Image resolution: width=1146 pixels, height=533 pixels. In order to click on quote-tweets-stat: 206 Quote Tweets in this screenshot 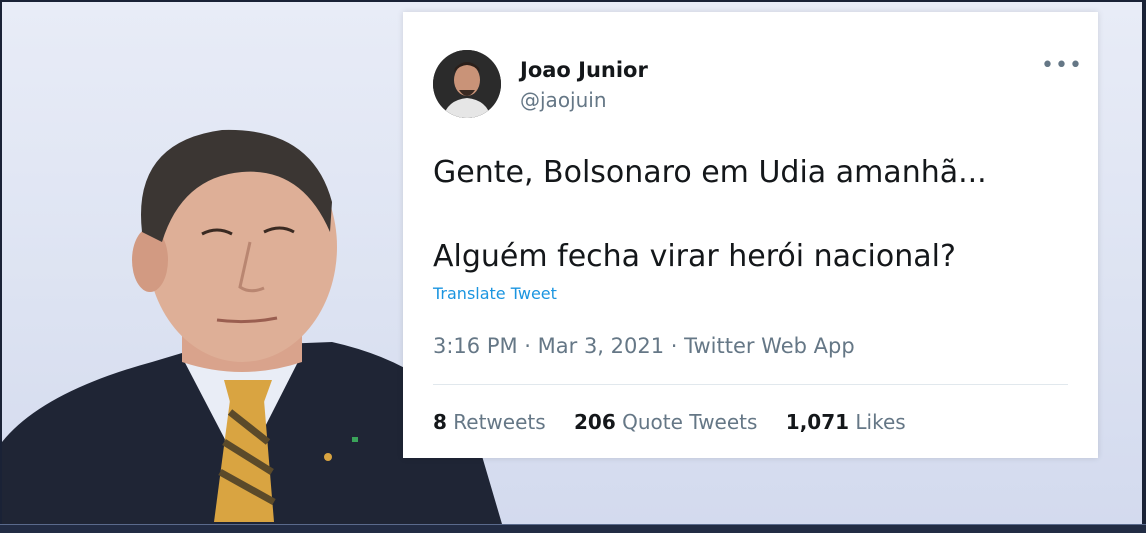, I will do `click(665, 422)`.